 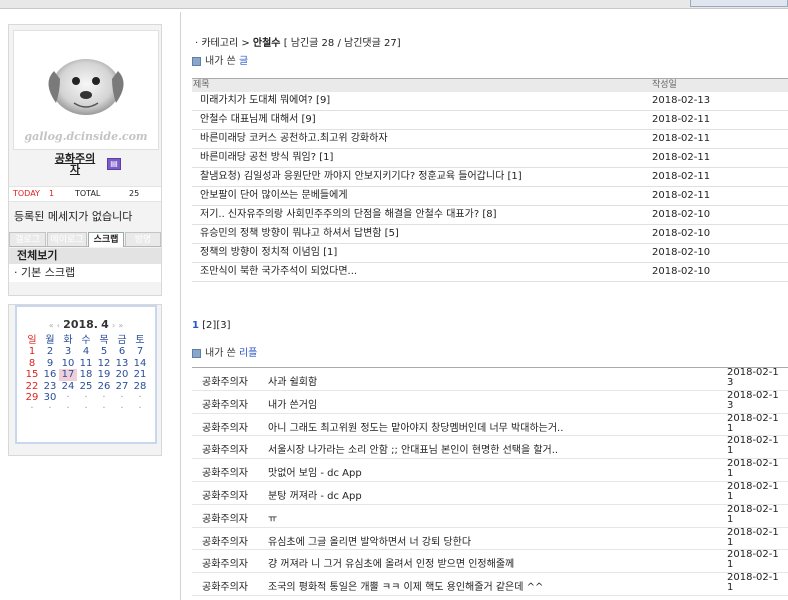 What do you see at coordinates (32, 386) in the screenshot?
I see `calendar-day: 22` at bounding box center [32, 386].